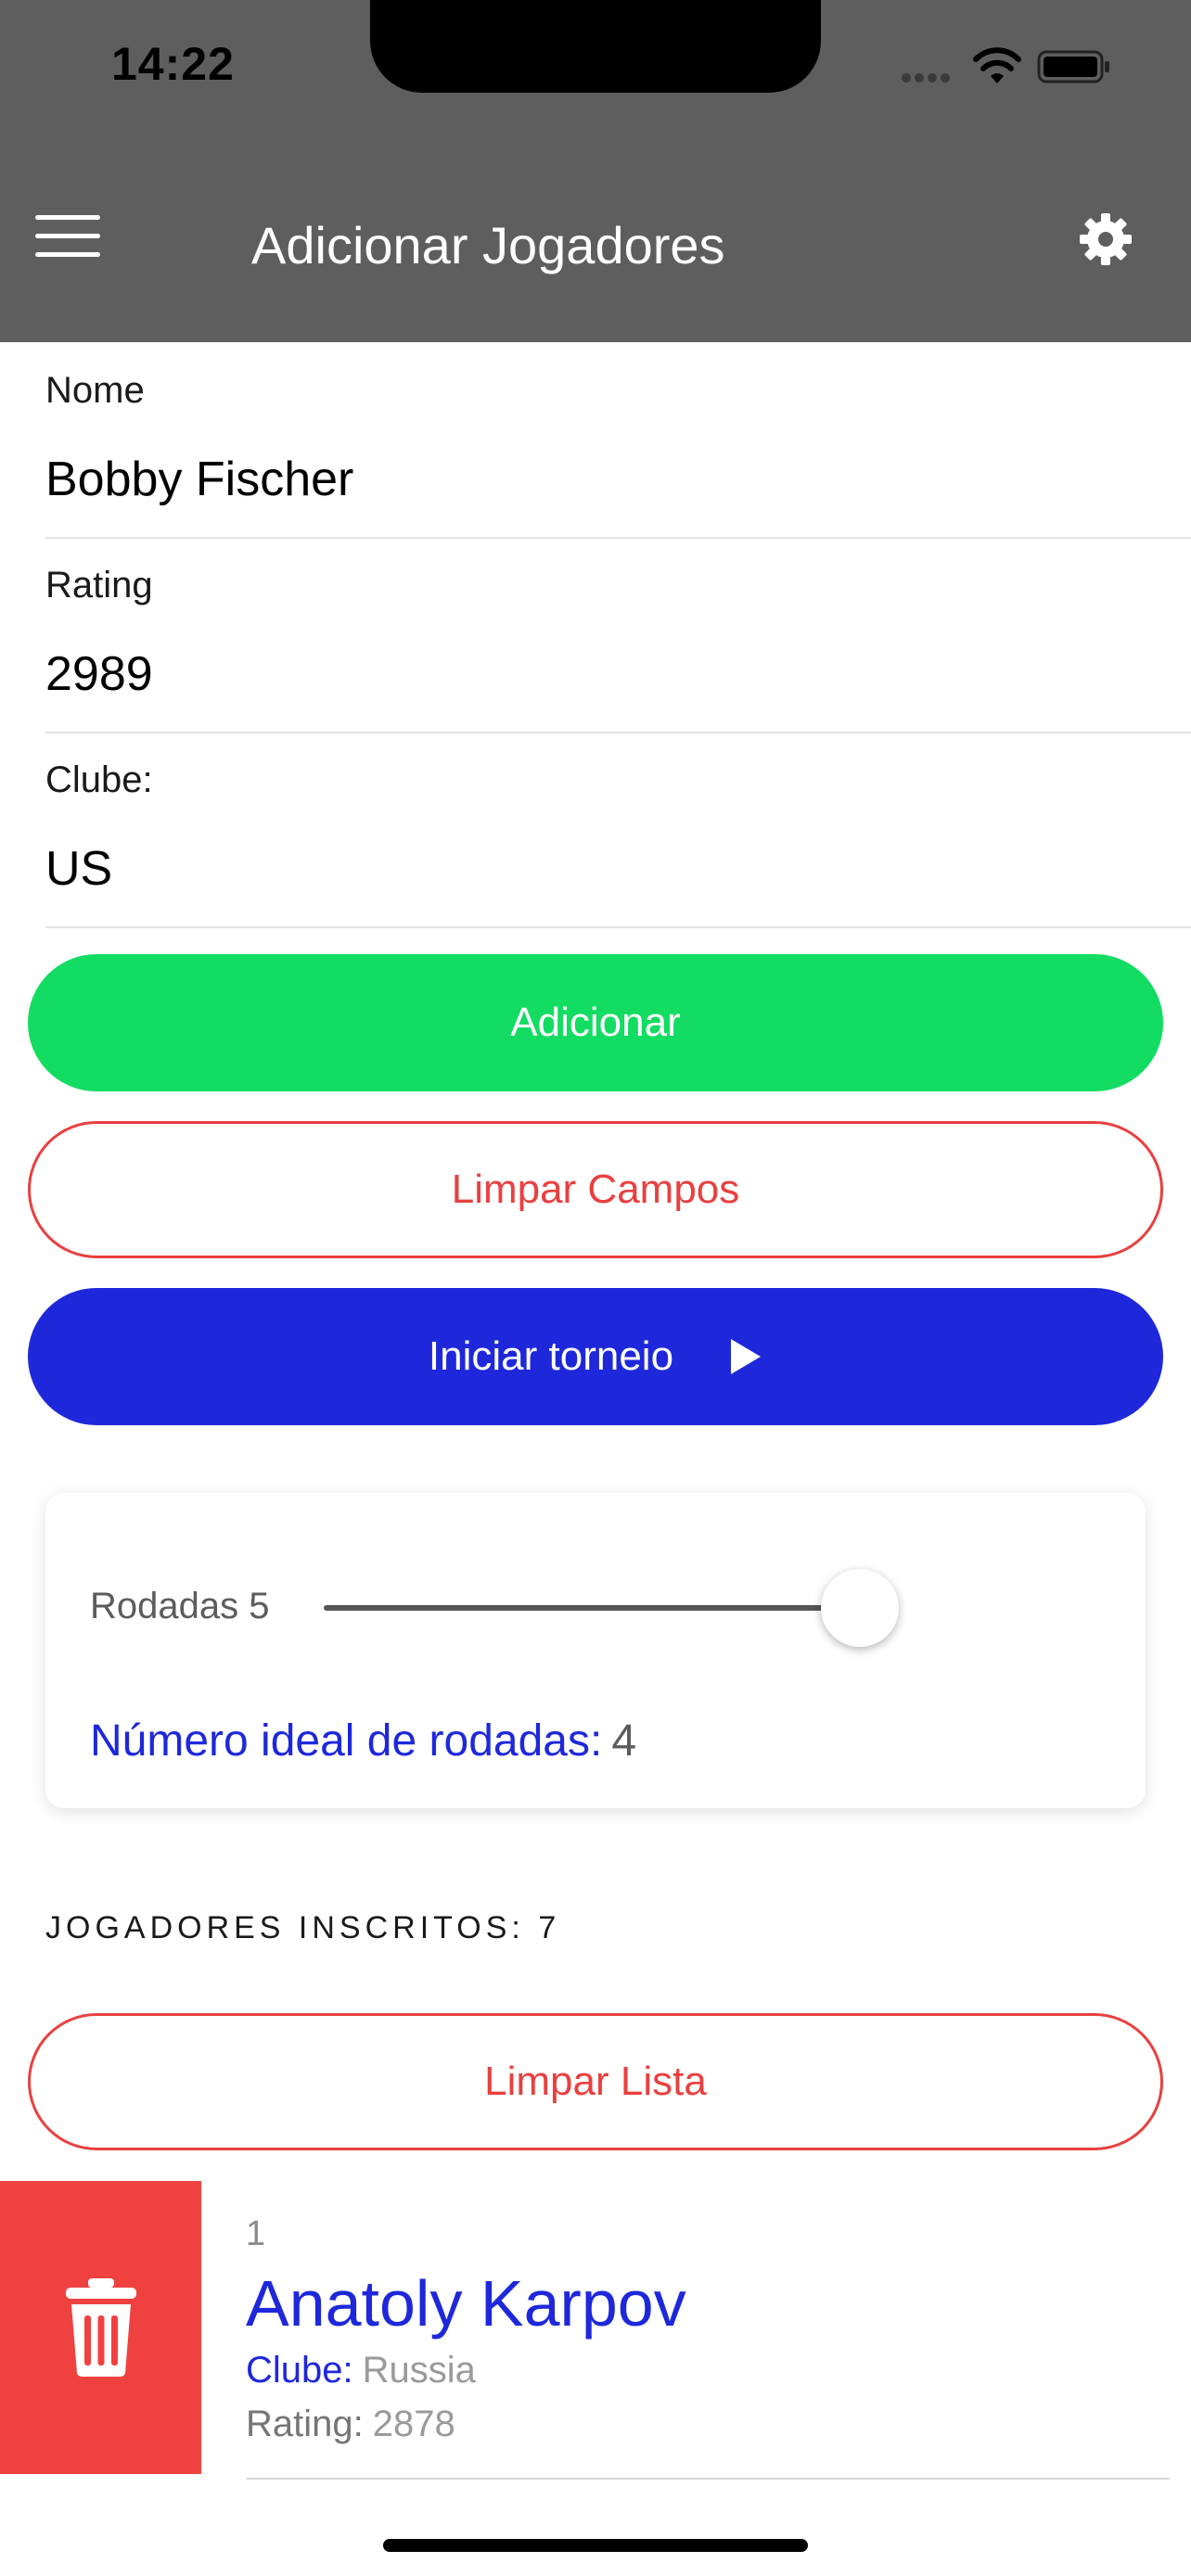  I want to click on delete-player-button, so click(100, 2327).